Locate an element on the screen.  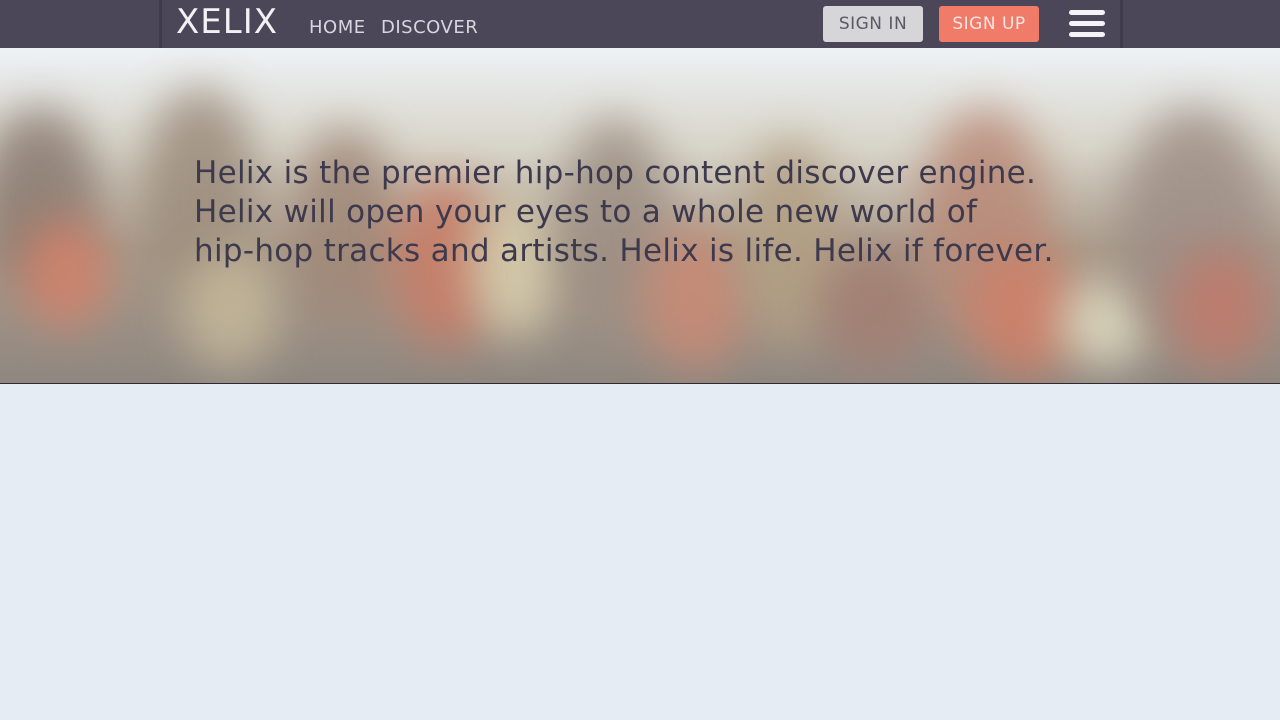
navbar-container: XELIX HOME DISCOVER SIGN IN SIGN UP is located at coordinates (641, 24).